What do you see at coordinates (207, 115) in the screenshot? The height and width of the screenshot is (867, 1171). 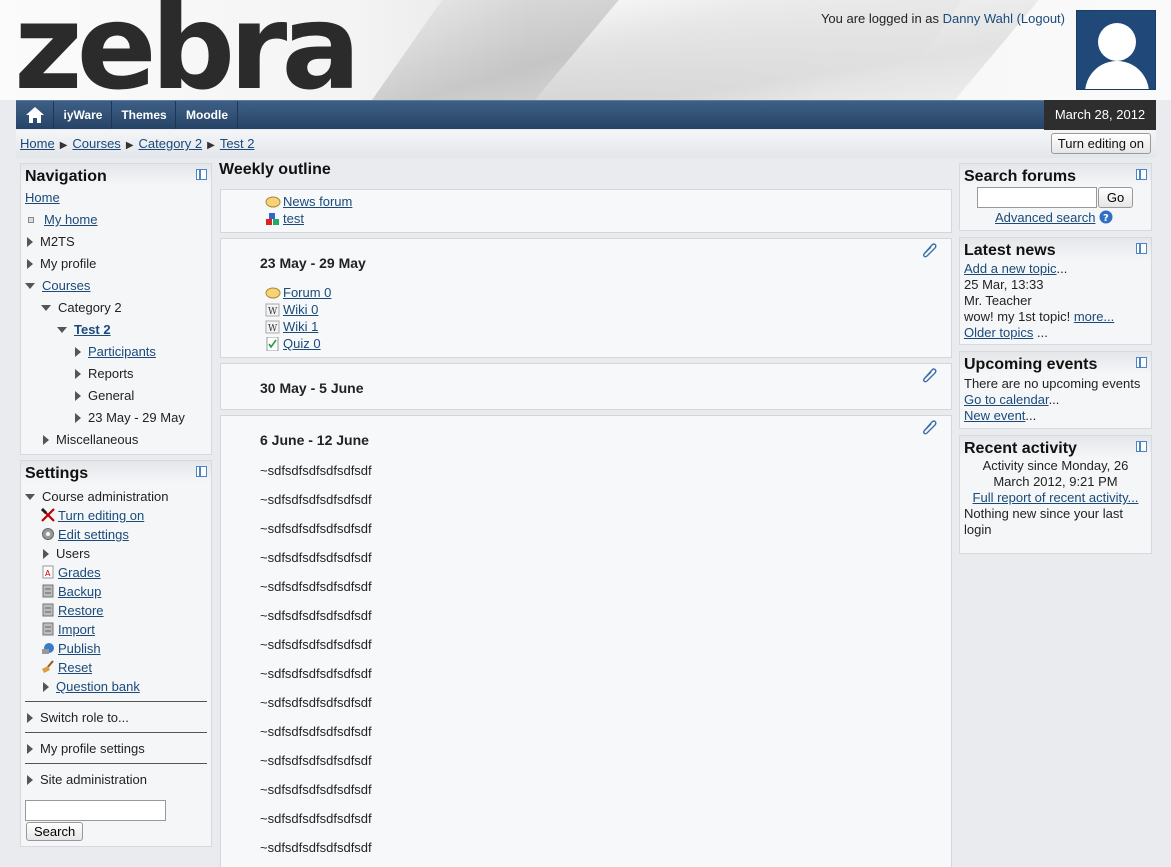 I see `menu-item-moodle: Moodle` at bounding box center [207, 115].